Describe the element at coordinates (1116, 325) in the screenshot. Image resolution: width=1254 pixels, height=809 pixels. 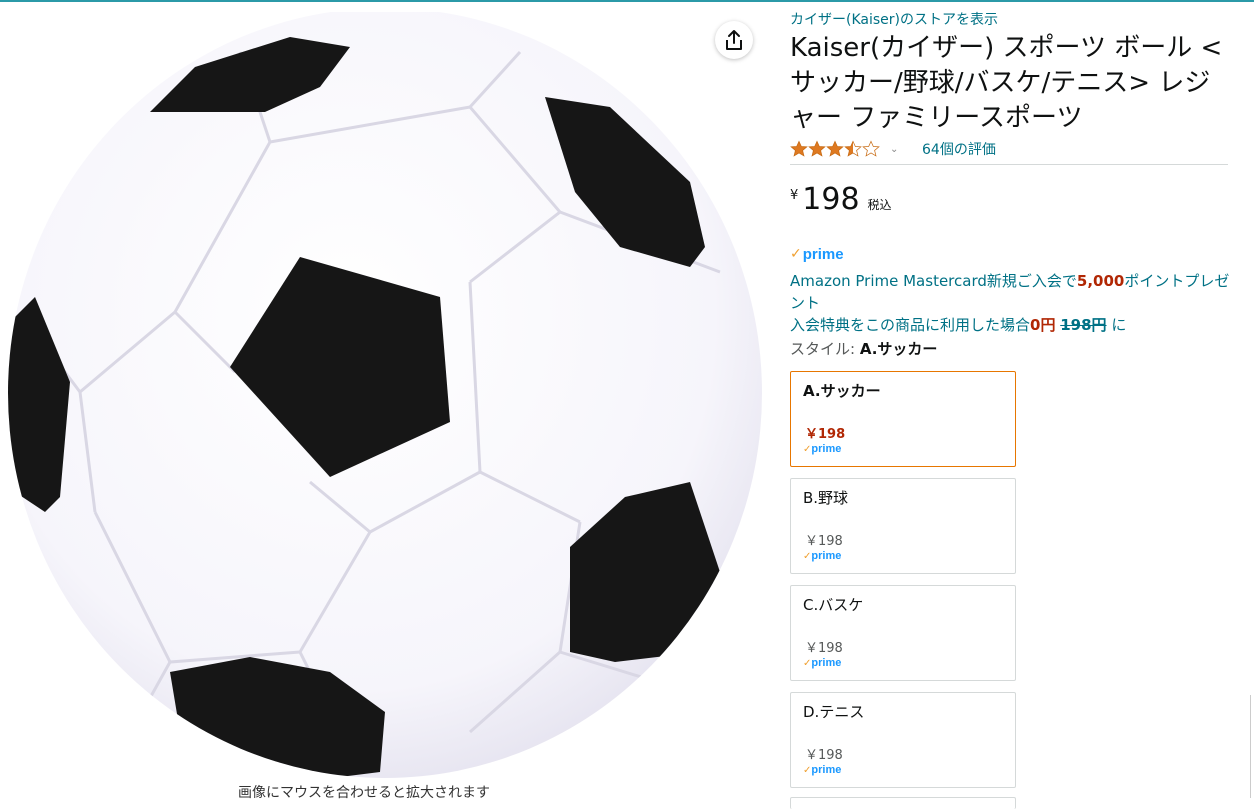
I see `promo-text-4: に` at that location.